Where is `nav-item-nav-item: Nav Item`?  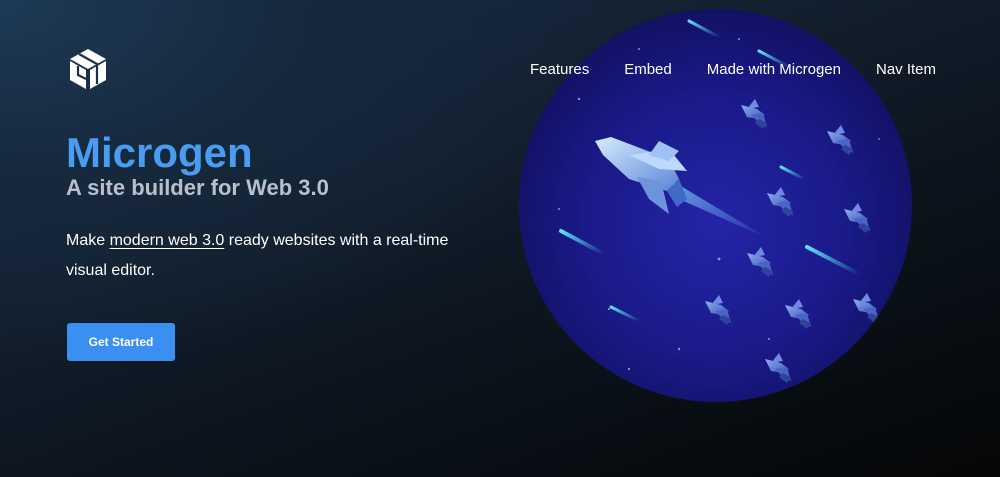
nav-item-nav-item: Nav Item is located at coordinates (906, 70).